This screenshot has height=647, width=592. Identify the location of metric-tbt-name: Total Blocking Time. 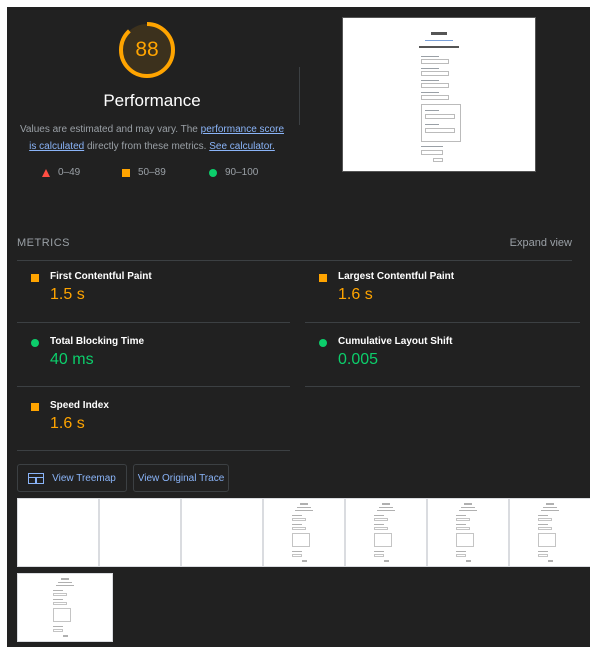
(97, 341).